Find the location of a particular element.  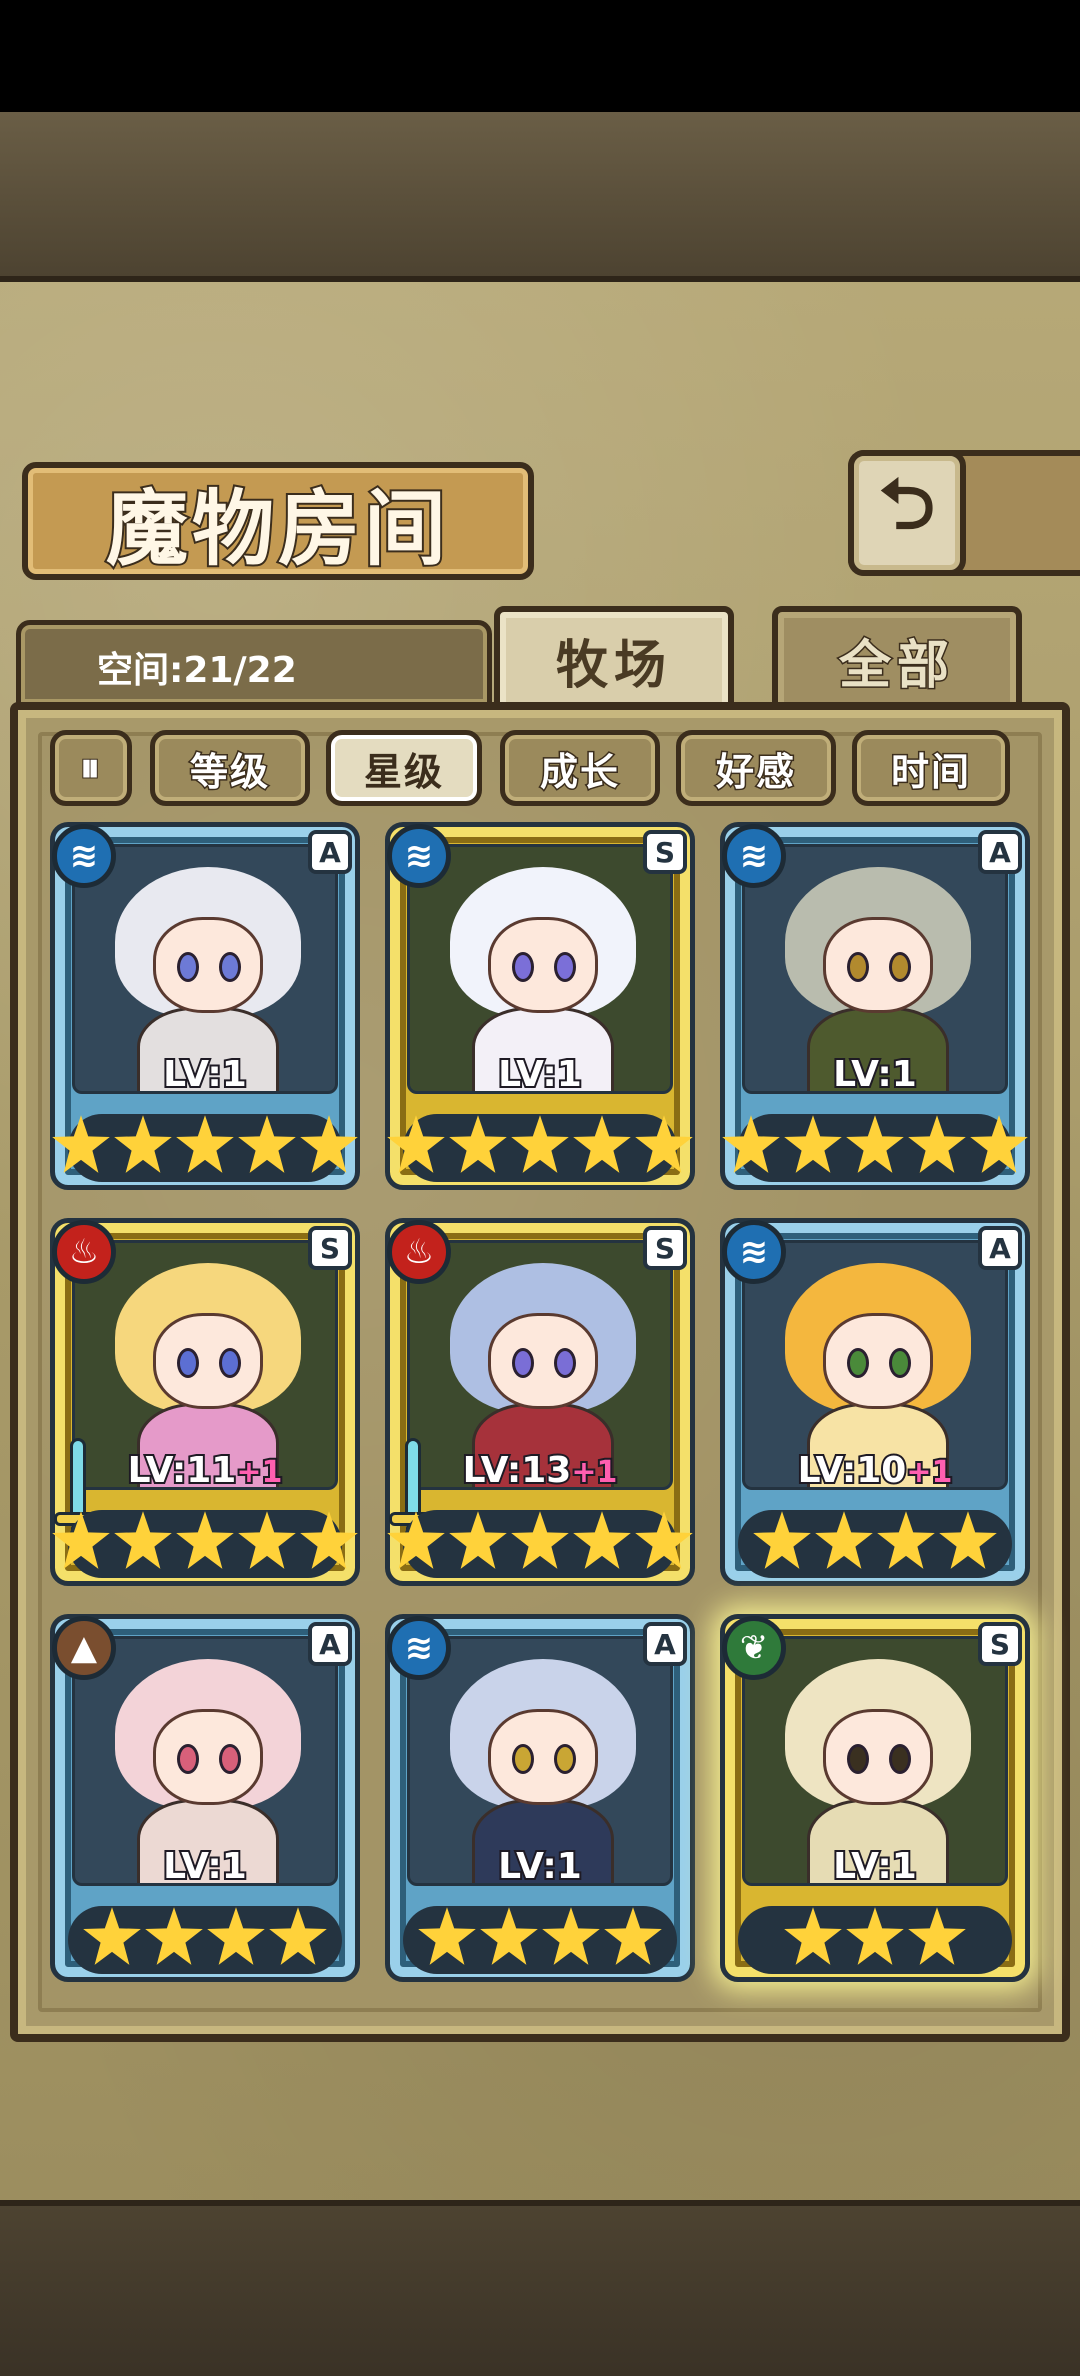

sort-by-star-label: 星级 is located at coordinates (403, 771).